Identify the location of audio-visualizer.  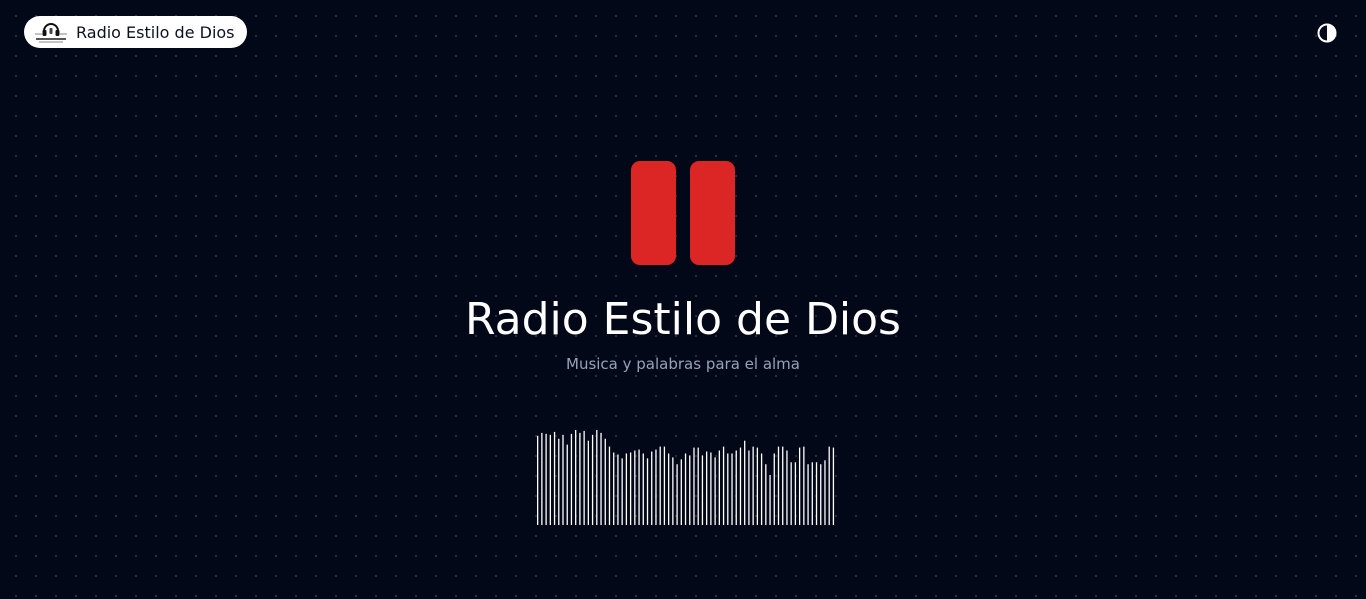
(686, 473).